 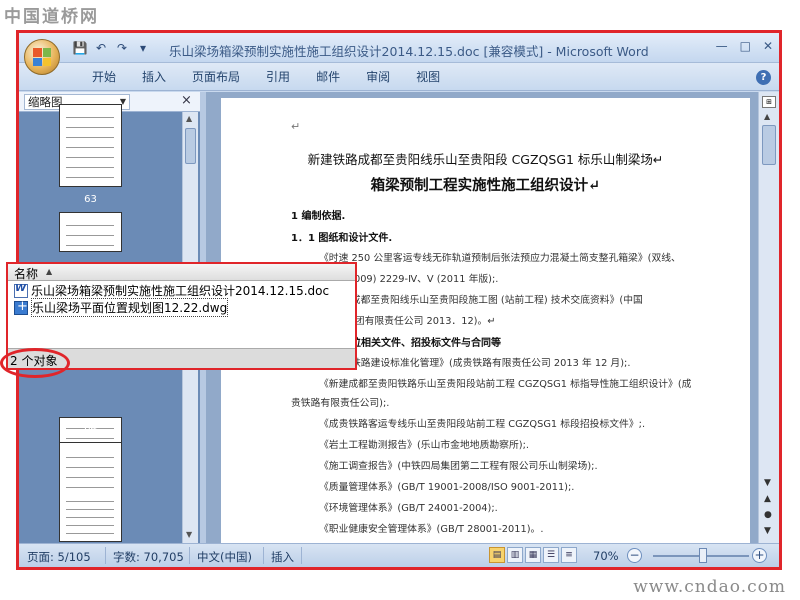 I want to click on tab-mailings: 邮件, so click(x=328, y=77).